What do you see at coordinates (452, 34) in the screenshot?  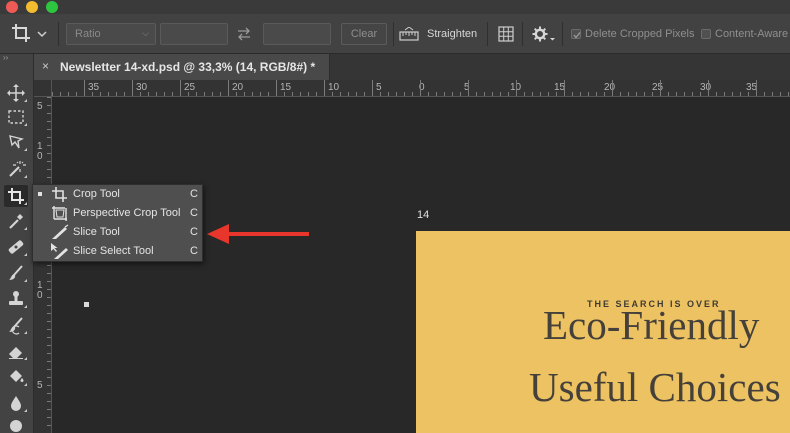 I see `straighten-label: Straighten` at bounding box center [452, 34].